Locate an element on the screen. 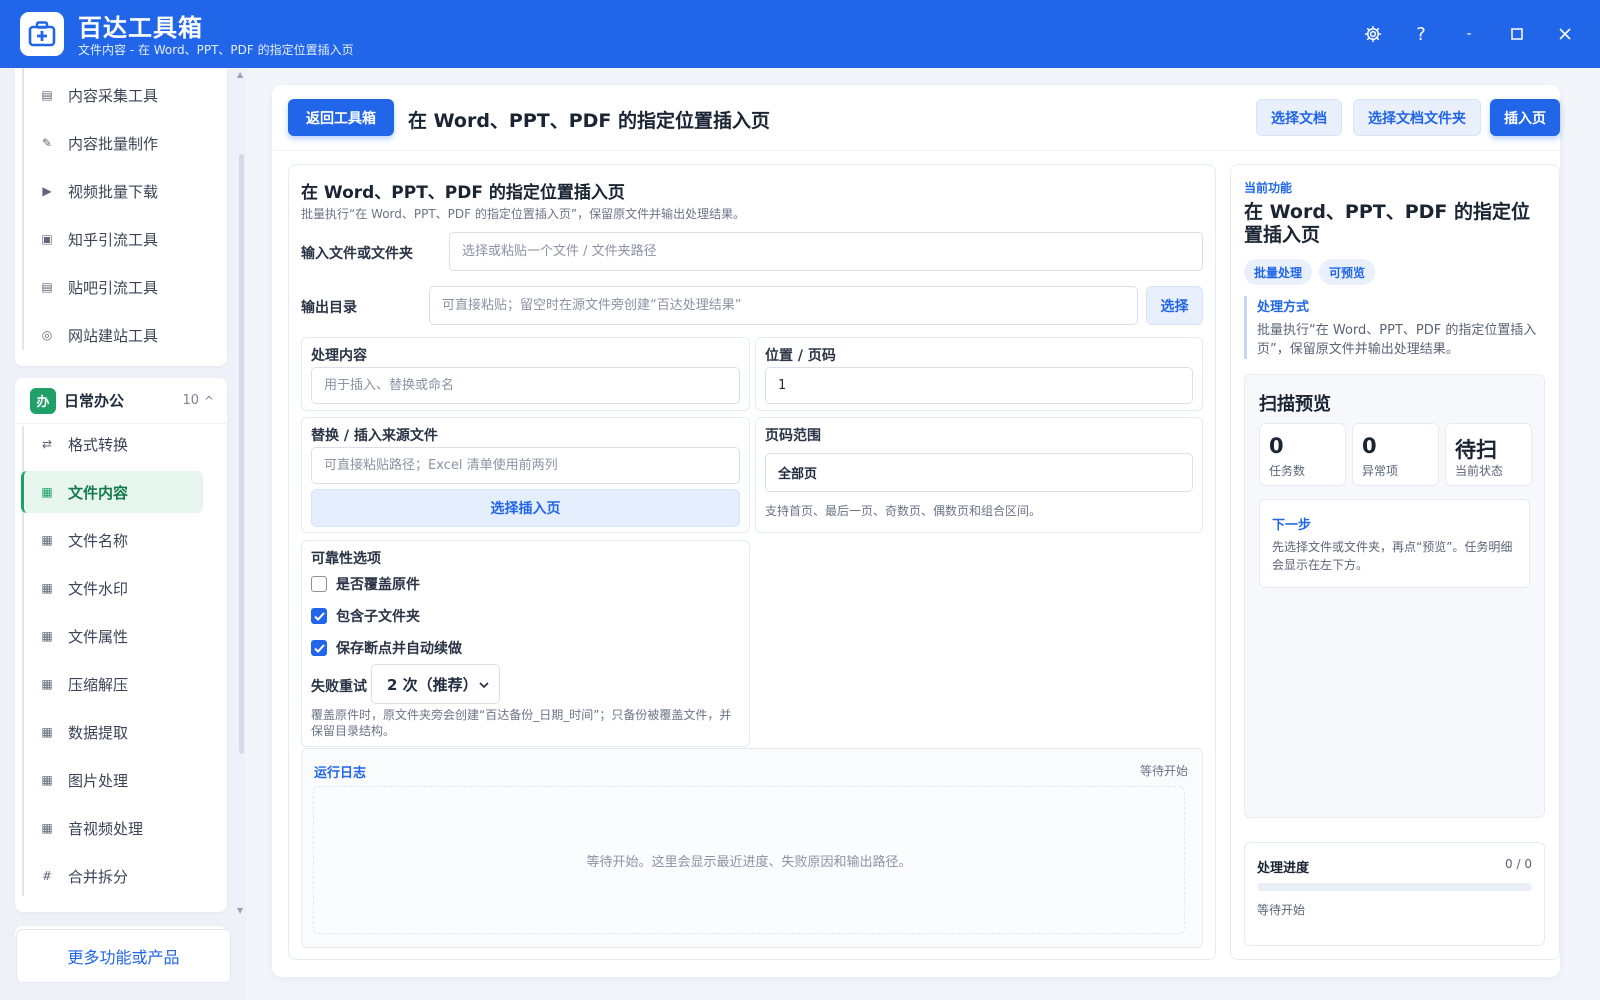 Image resolution: width=1600 pixels, height=1000 pixels. sidebar-item: ▦ 文件属性 is located at coordinates (112, 636).